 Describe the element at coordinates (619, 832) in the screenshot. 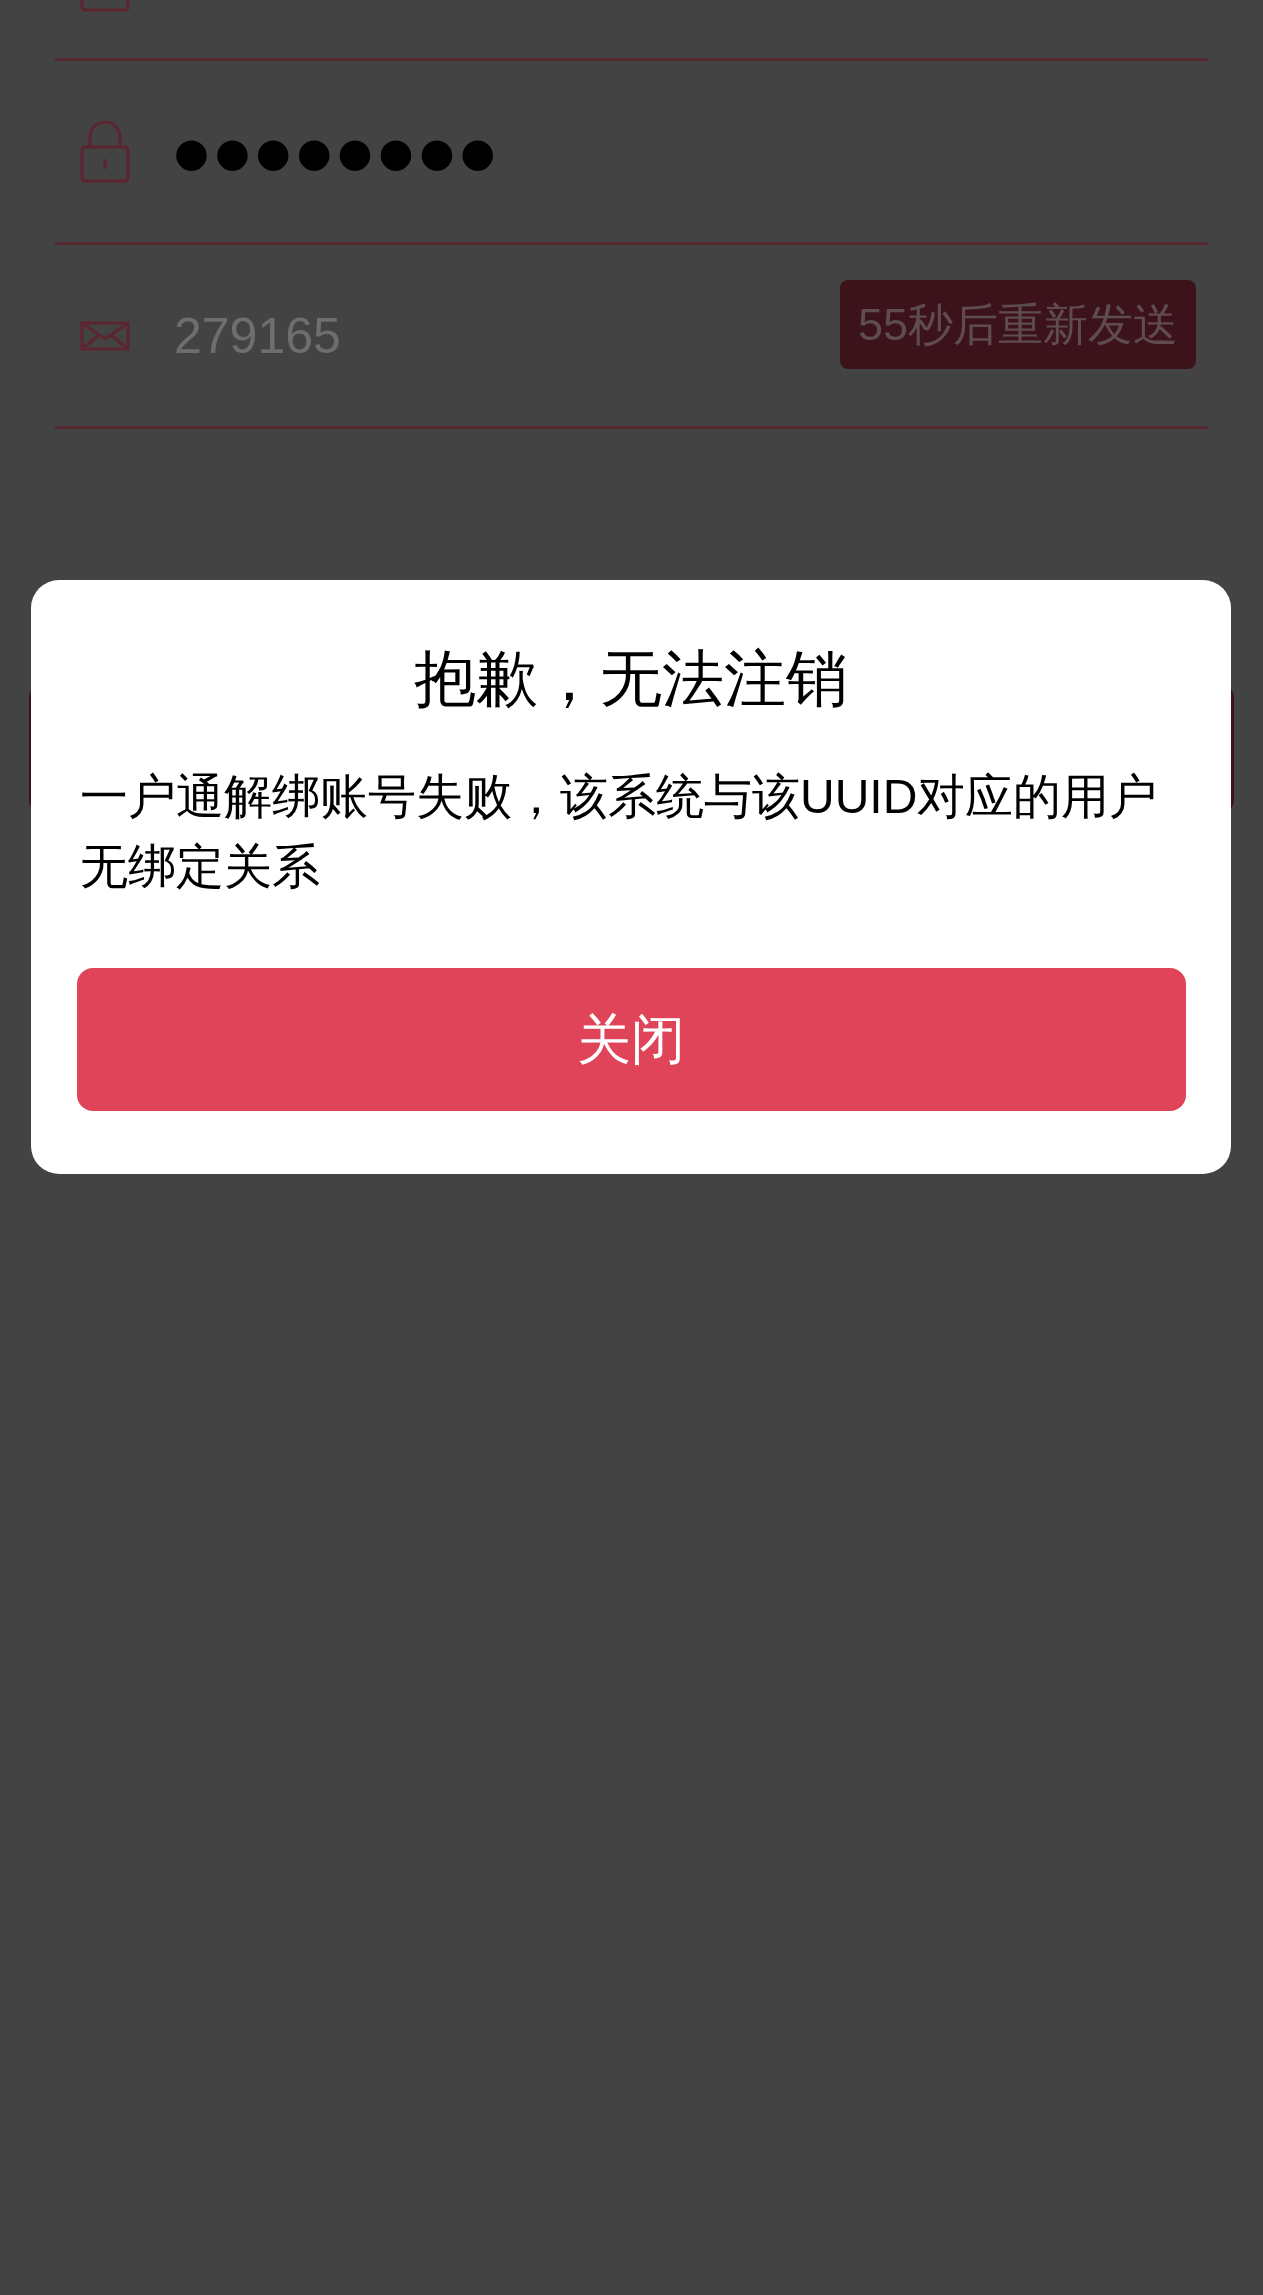

I see `dialog-message: 一户通解绑账号失败，该系统与该UUID对应的用户无绑定关系` at that location.